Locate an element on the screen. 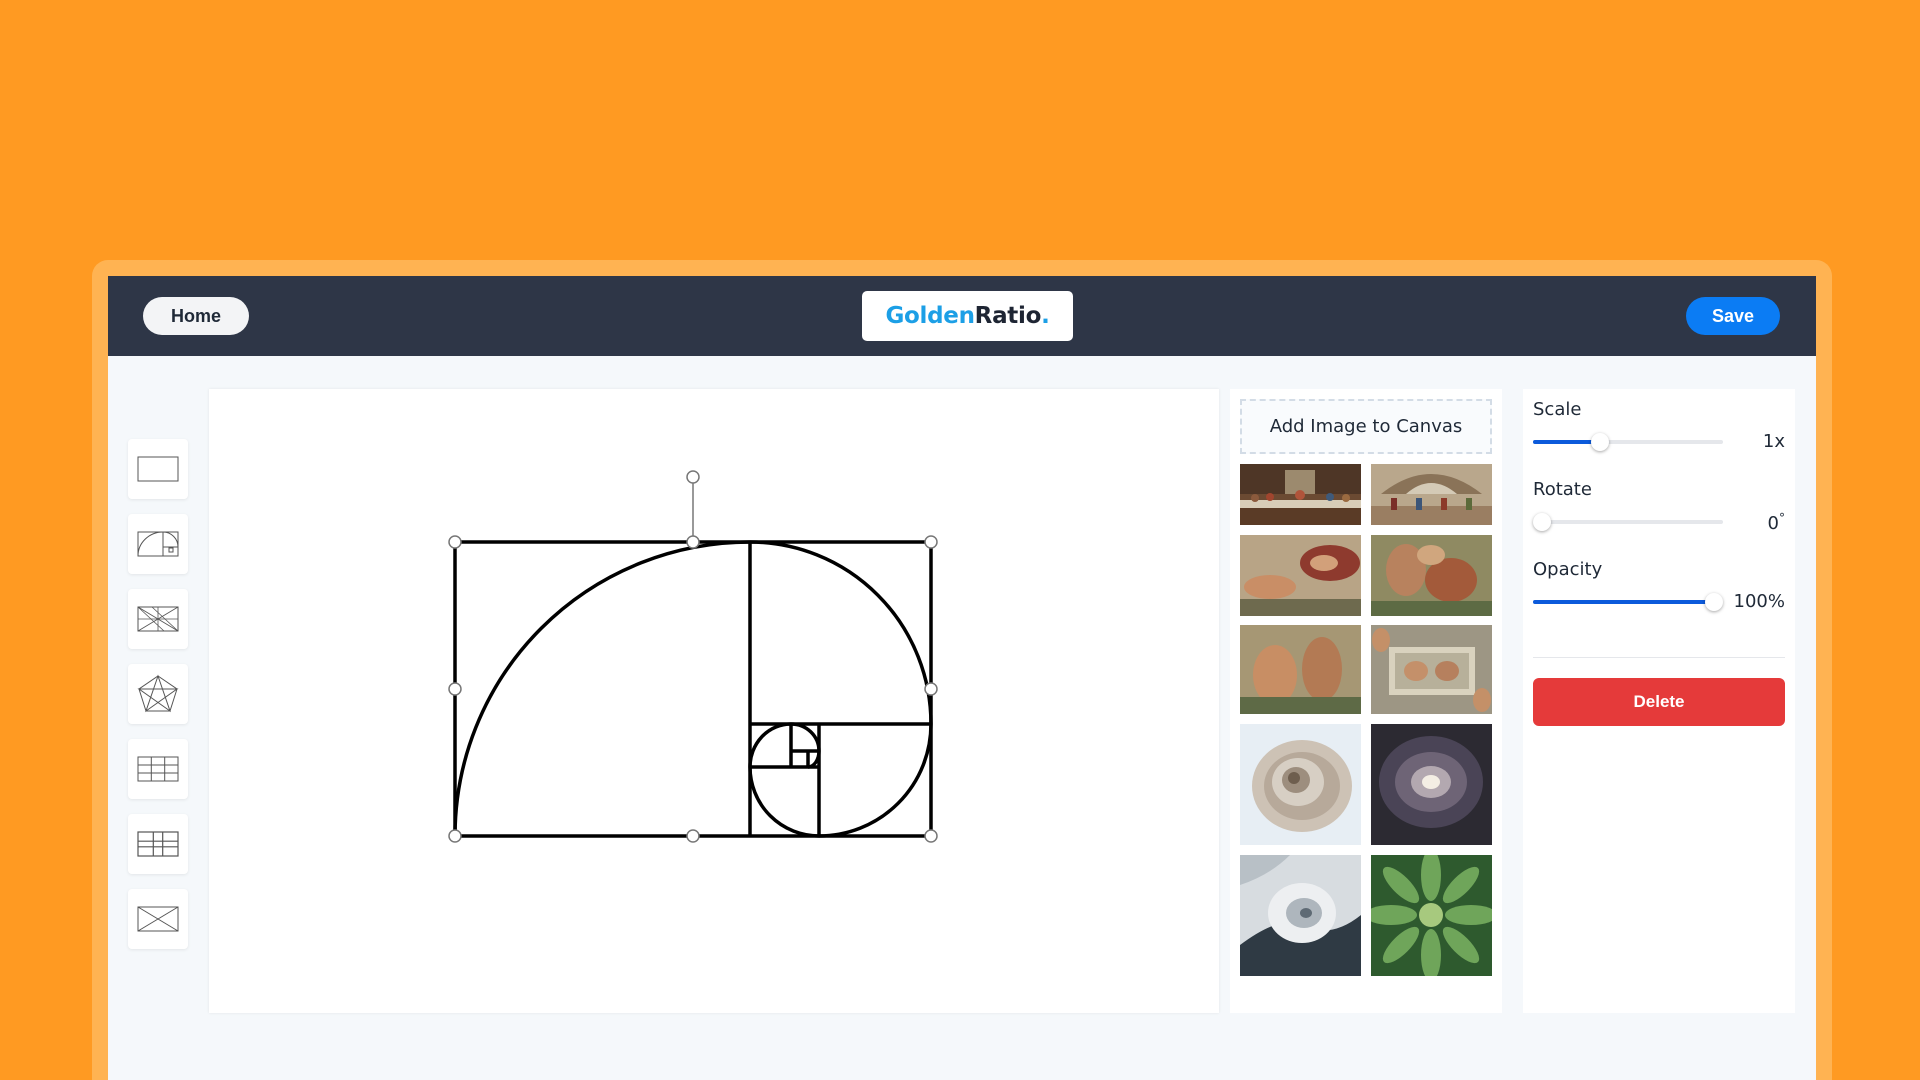  divider is located at coordinates (1659, 657).